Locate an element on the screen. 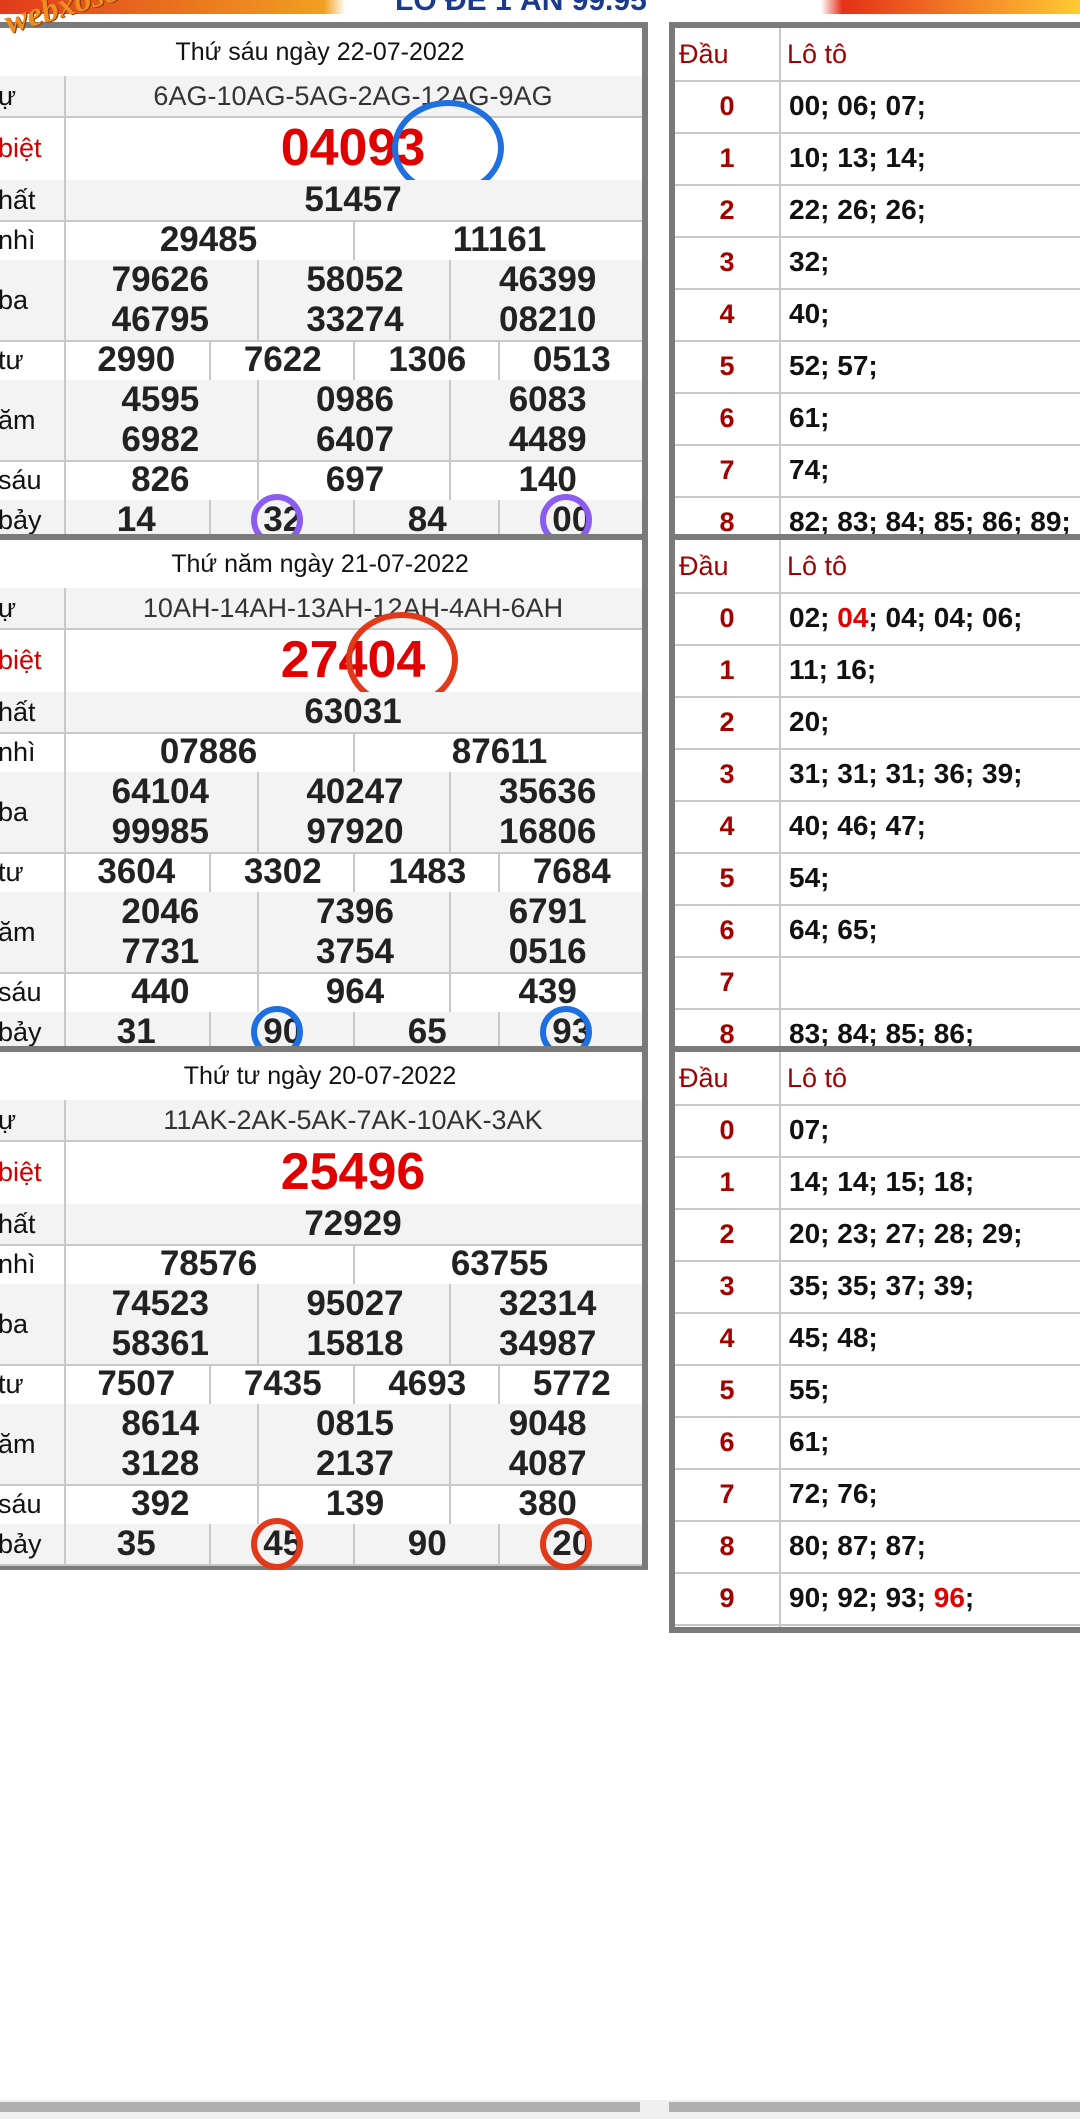  second-prize-number: 07886 is located at coordinates (208, 751).